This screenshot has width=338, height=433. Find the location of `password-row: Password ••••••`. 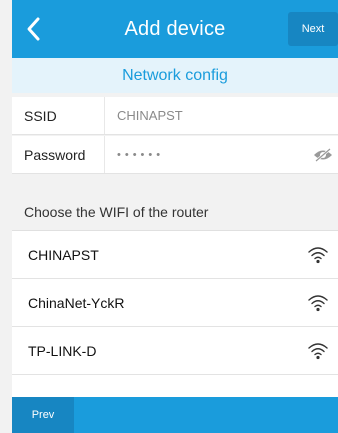

password-row: Password •••••• is located at coordinates (175, 155).